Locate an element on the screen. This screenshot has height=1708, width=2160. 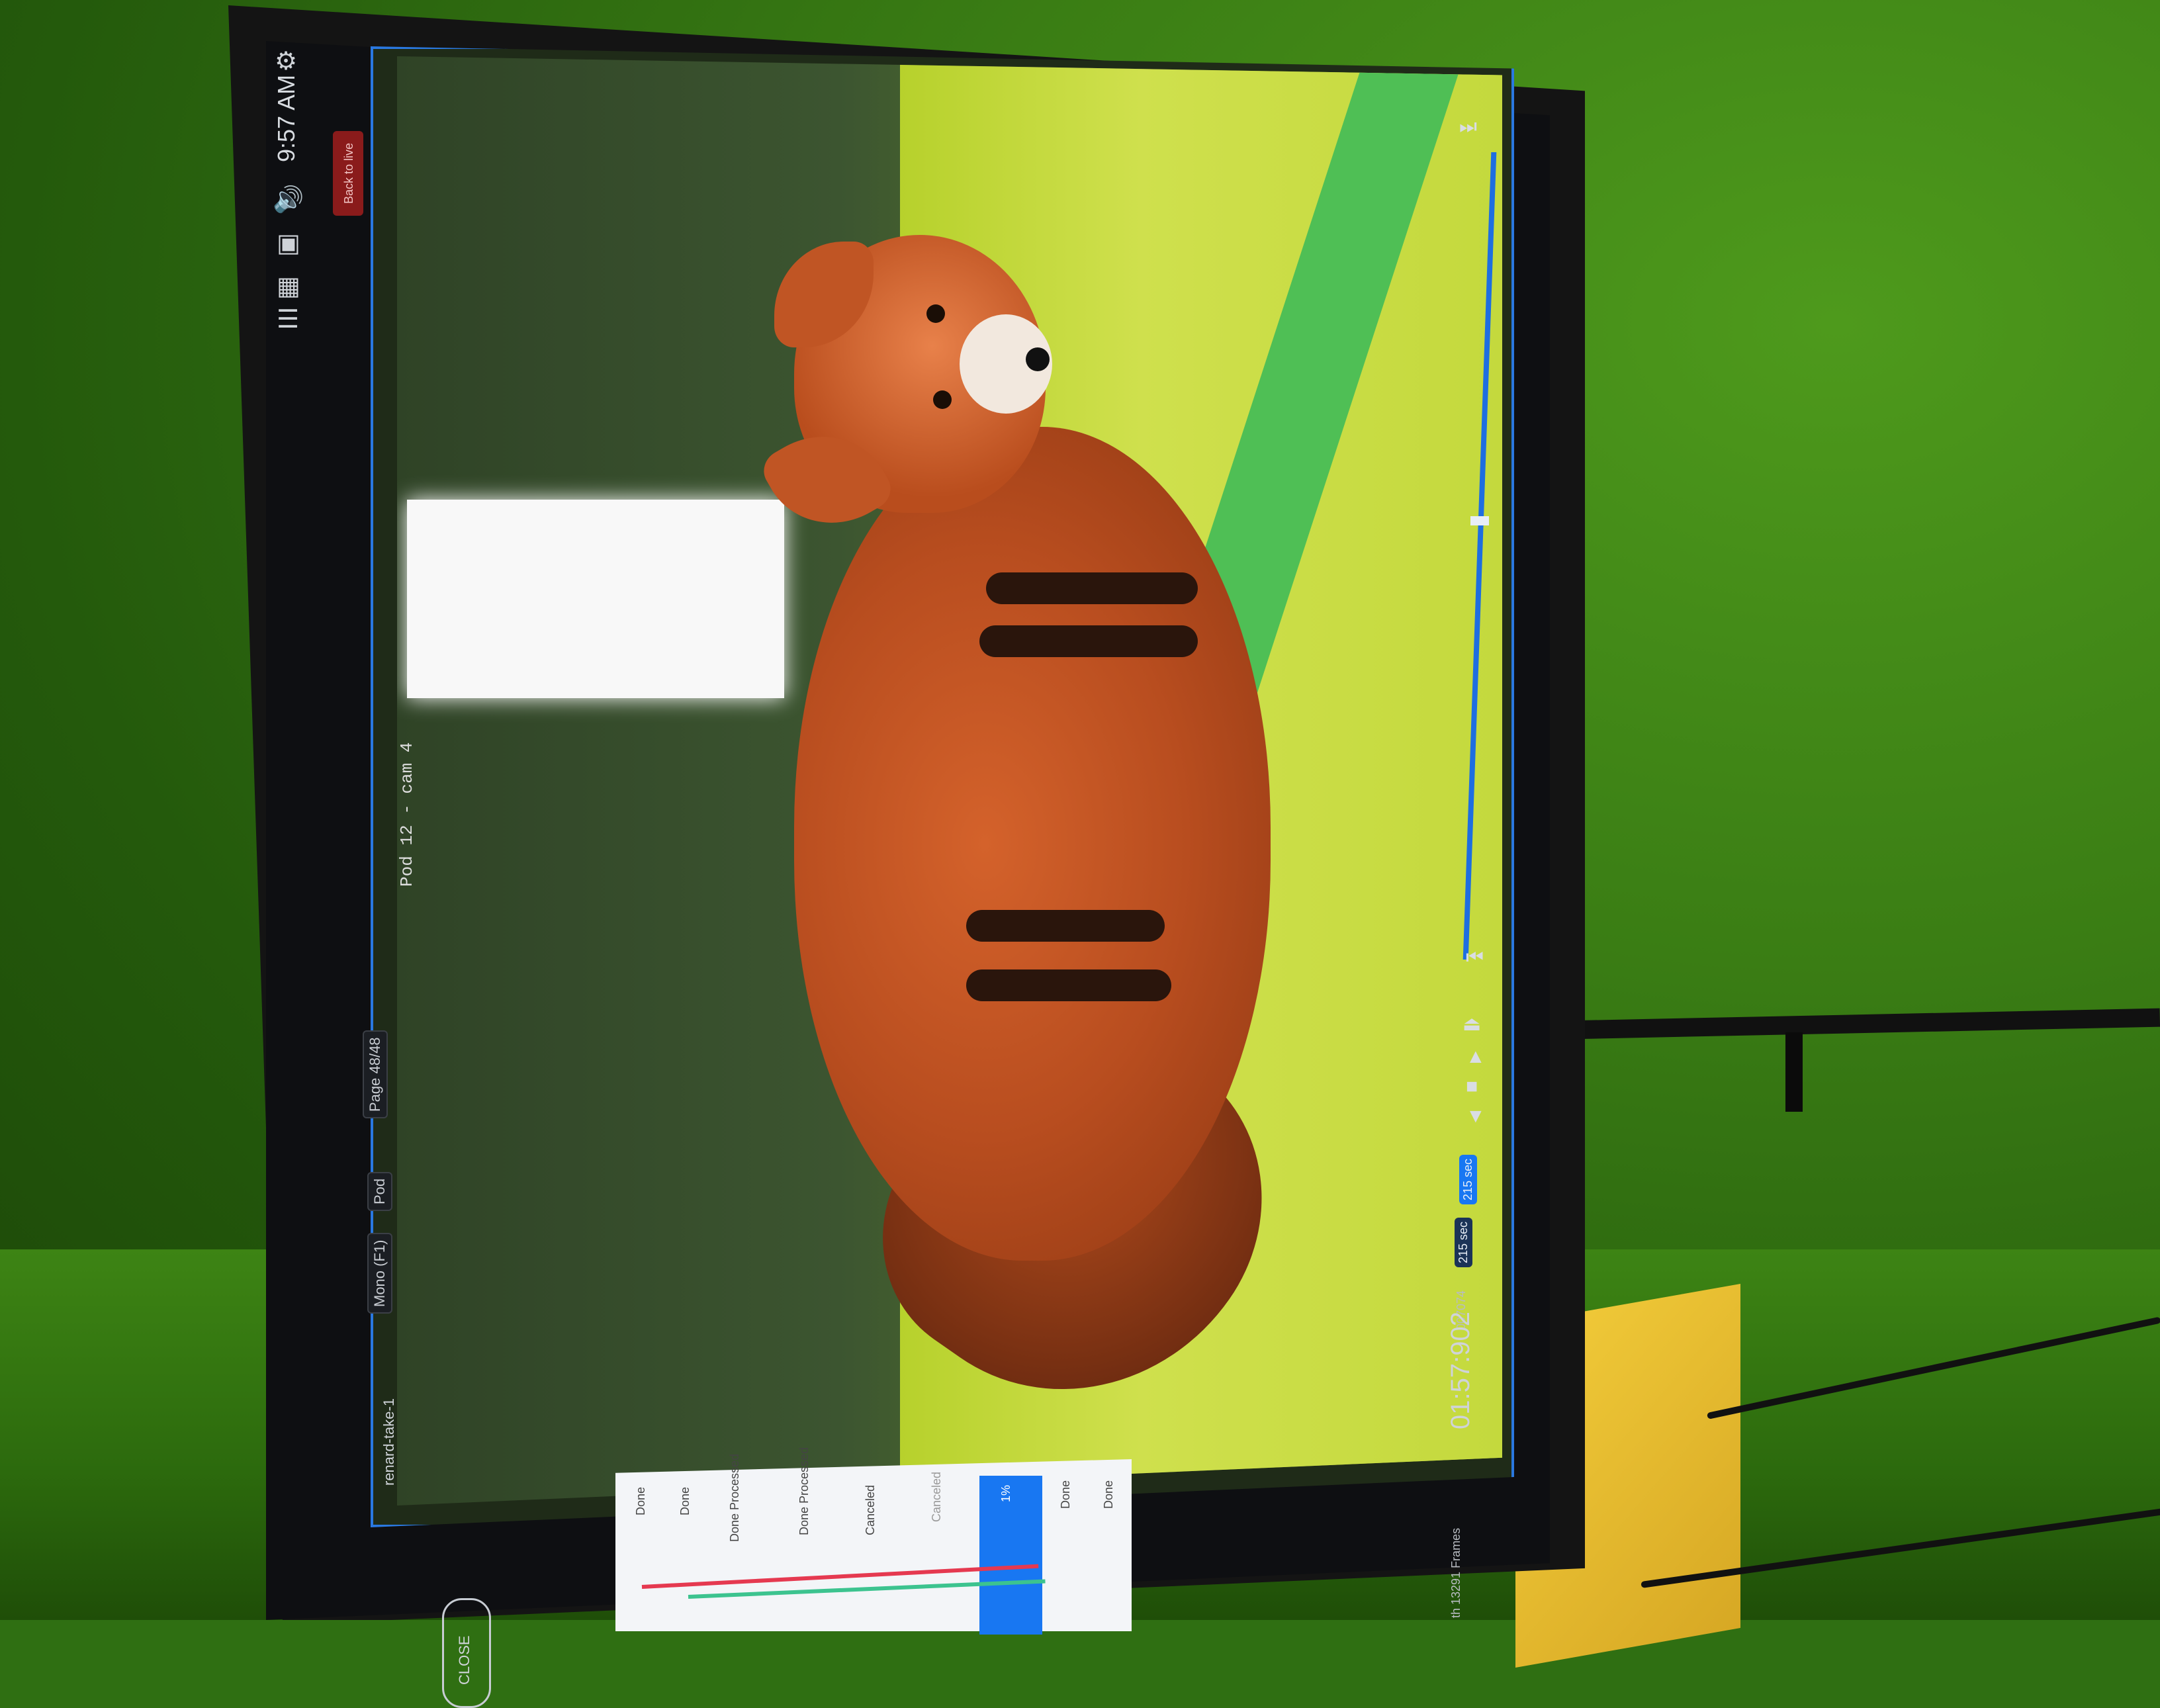
system-clock: 9:57 AM is located at coordinates (286, 118).